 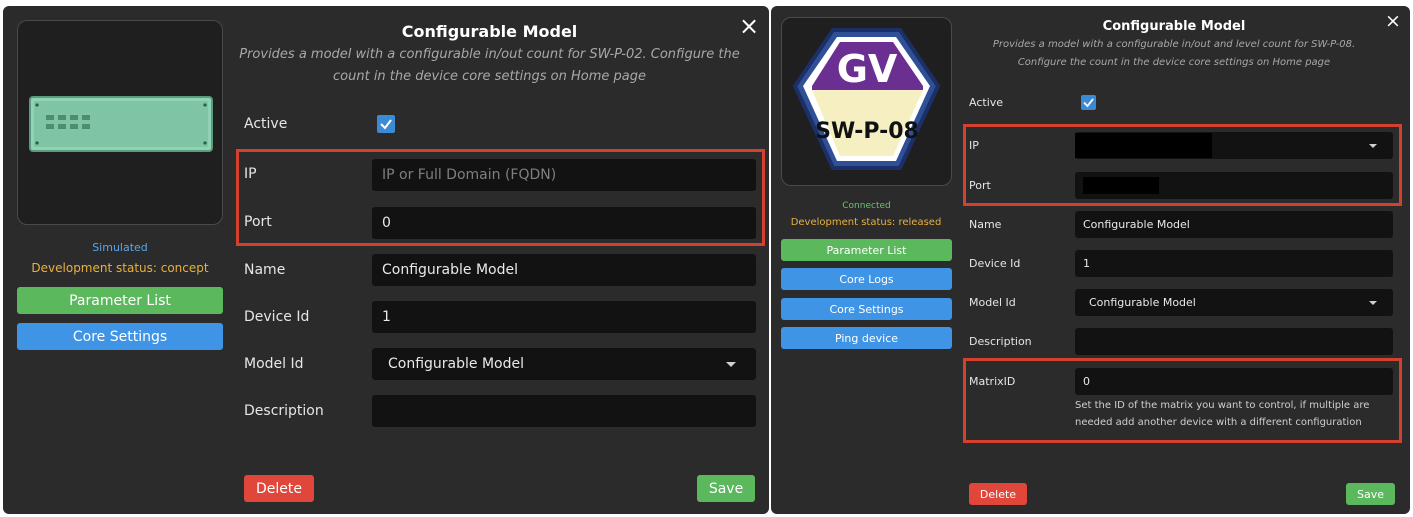 I want to click on core-logs-button: Core Logs, so click(x=866, y=279).